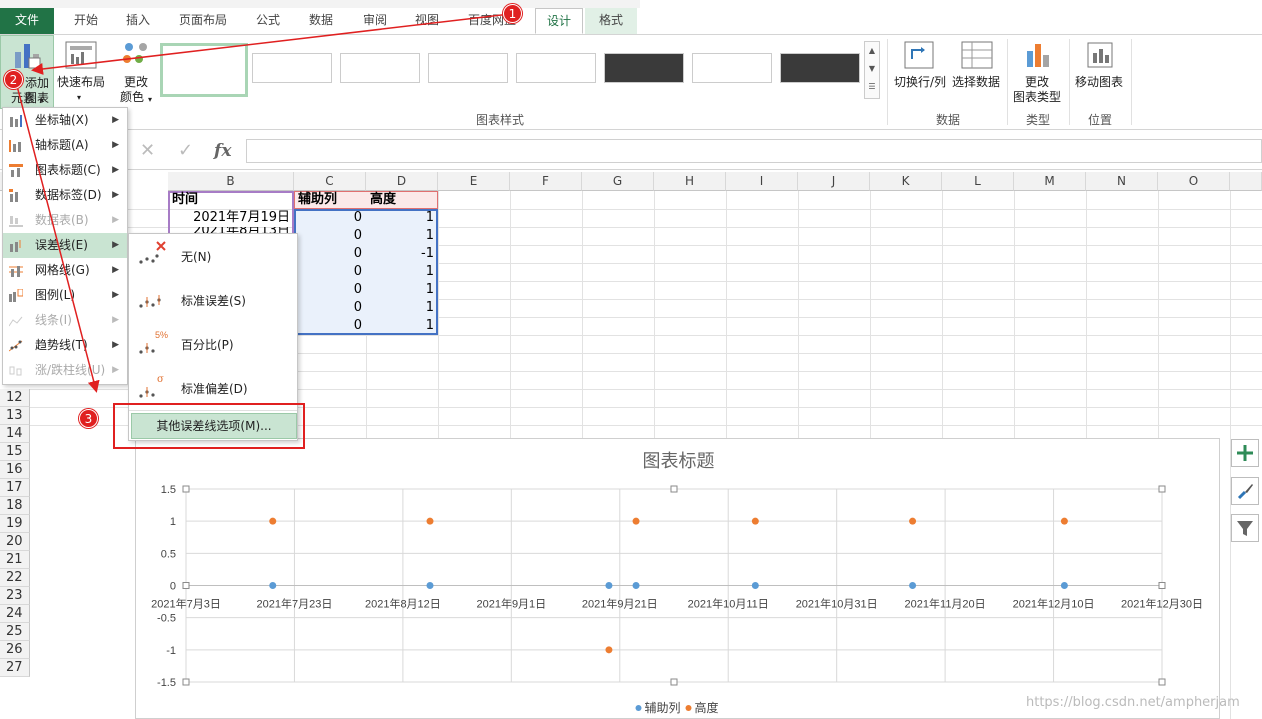 The height and width of the screenshot is (719, 1262). Describe the element at coordinates (88, 418) in the screenshot. I see `annotation-marker-3: 3` at that location.